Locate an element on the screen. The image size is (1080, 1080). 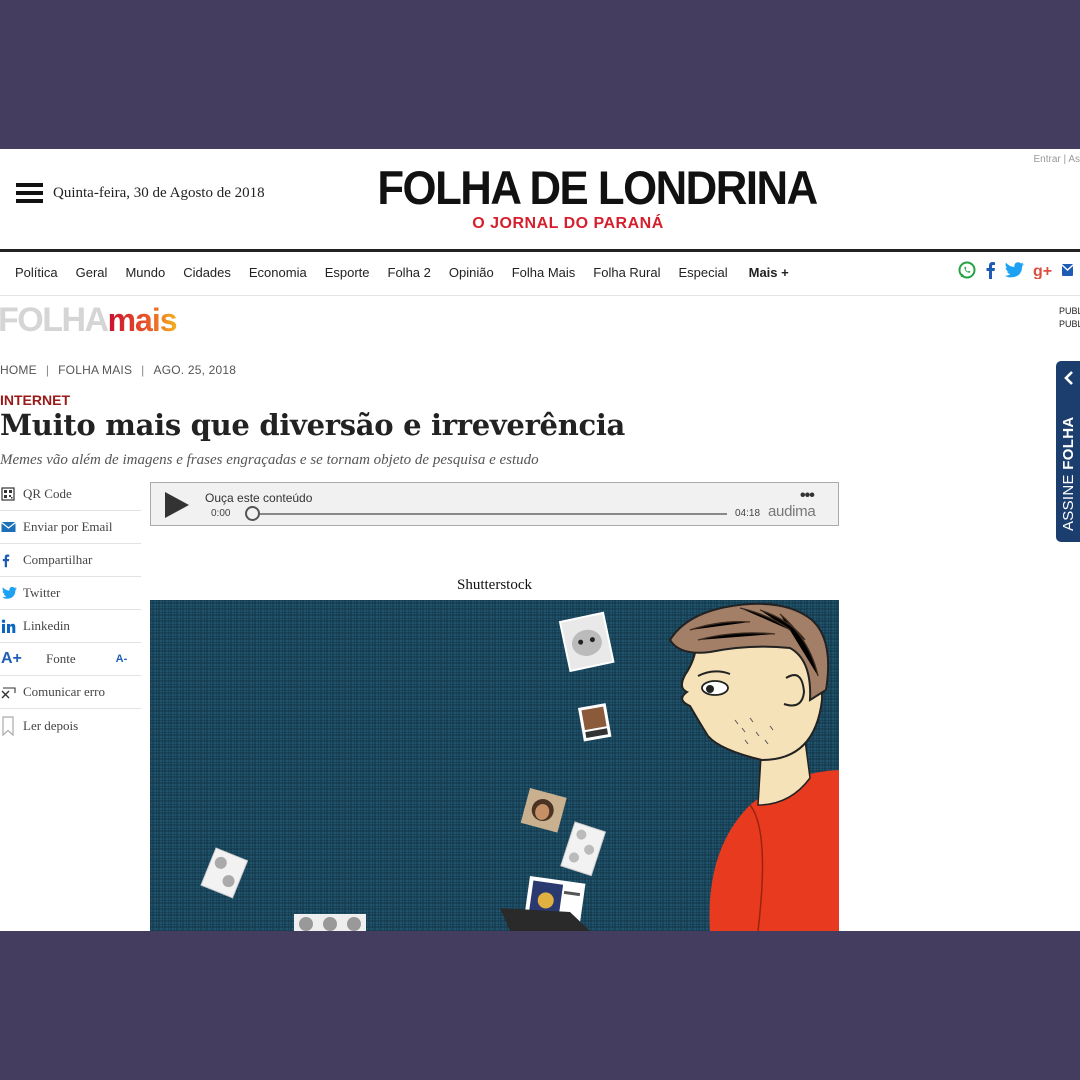
svg-text: g+ is located at coordinates (1042, 271).